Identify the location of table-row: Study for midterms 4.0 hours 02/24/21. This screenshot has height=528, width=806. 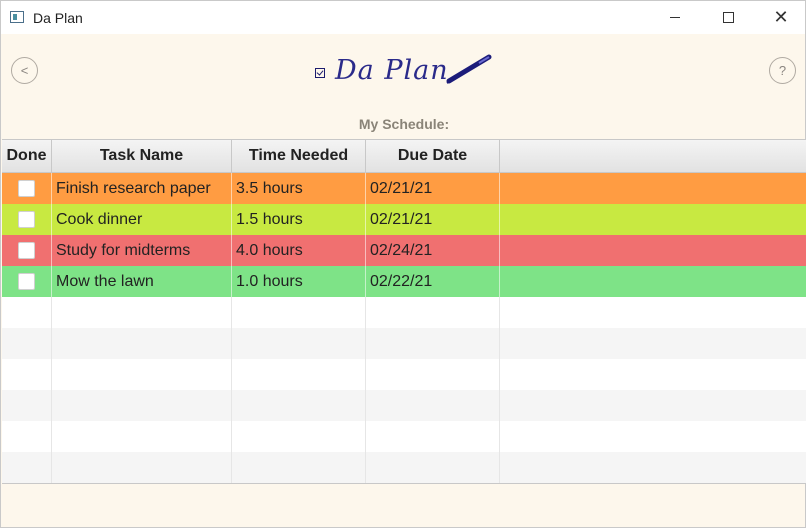
(404, 250).